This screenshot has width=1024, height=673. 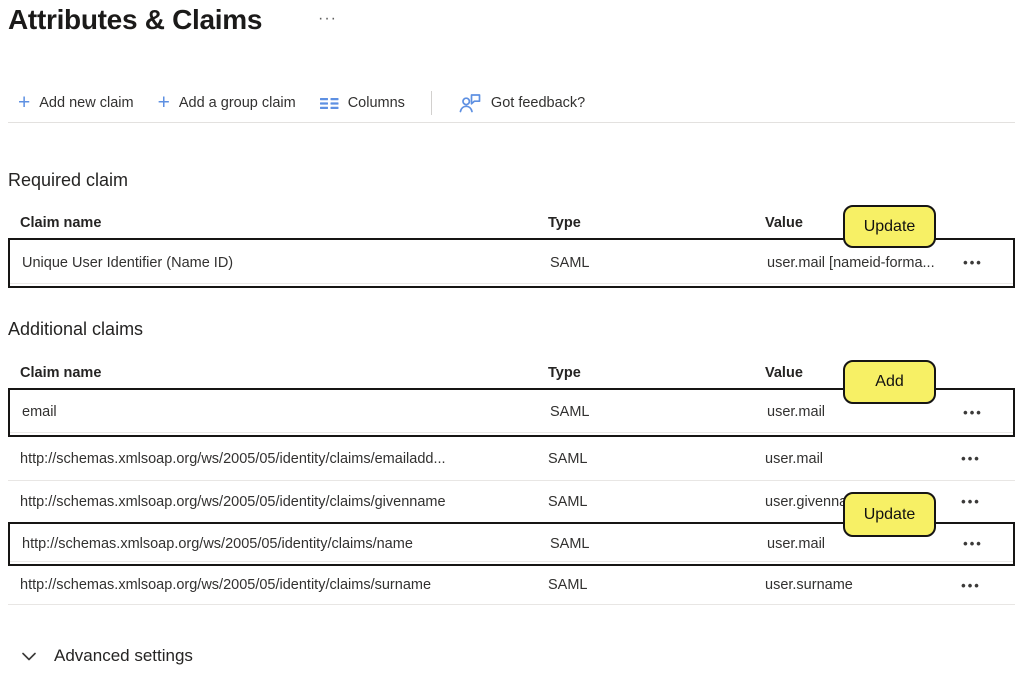 I want to click on toolbar-separator, so click(x=431, y=103).